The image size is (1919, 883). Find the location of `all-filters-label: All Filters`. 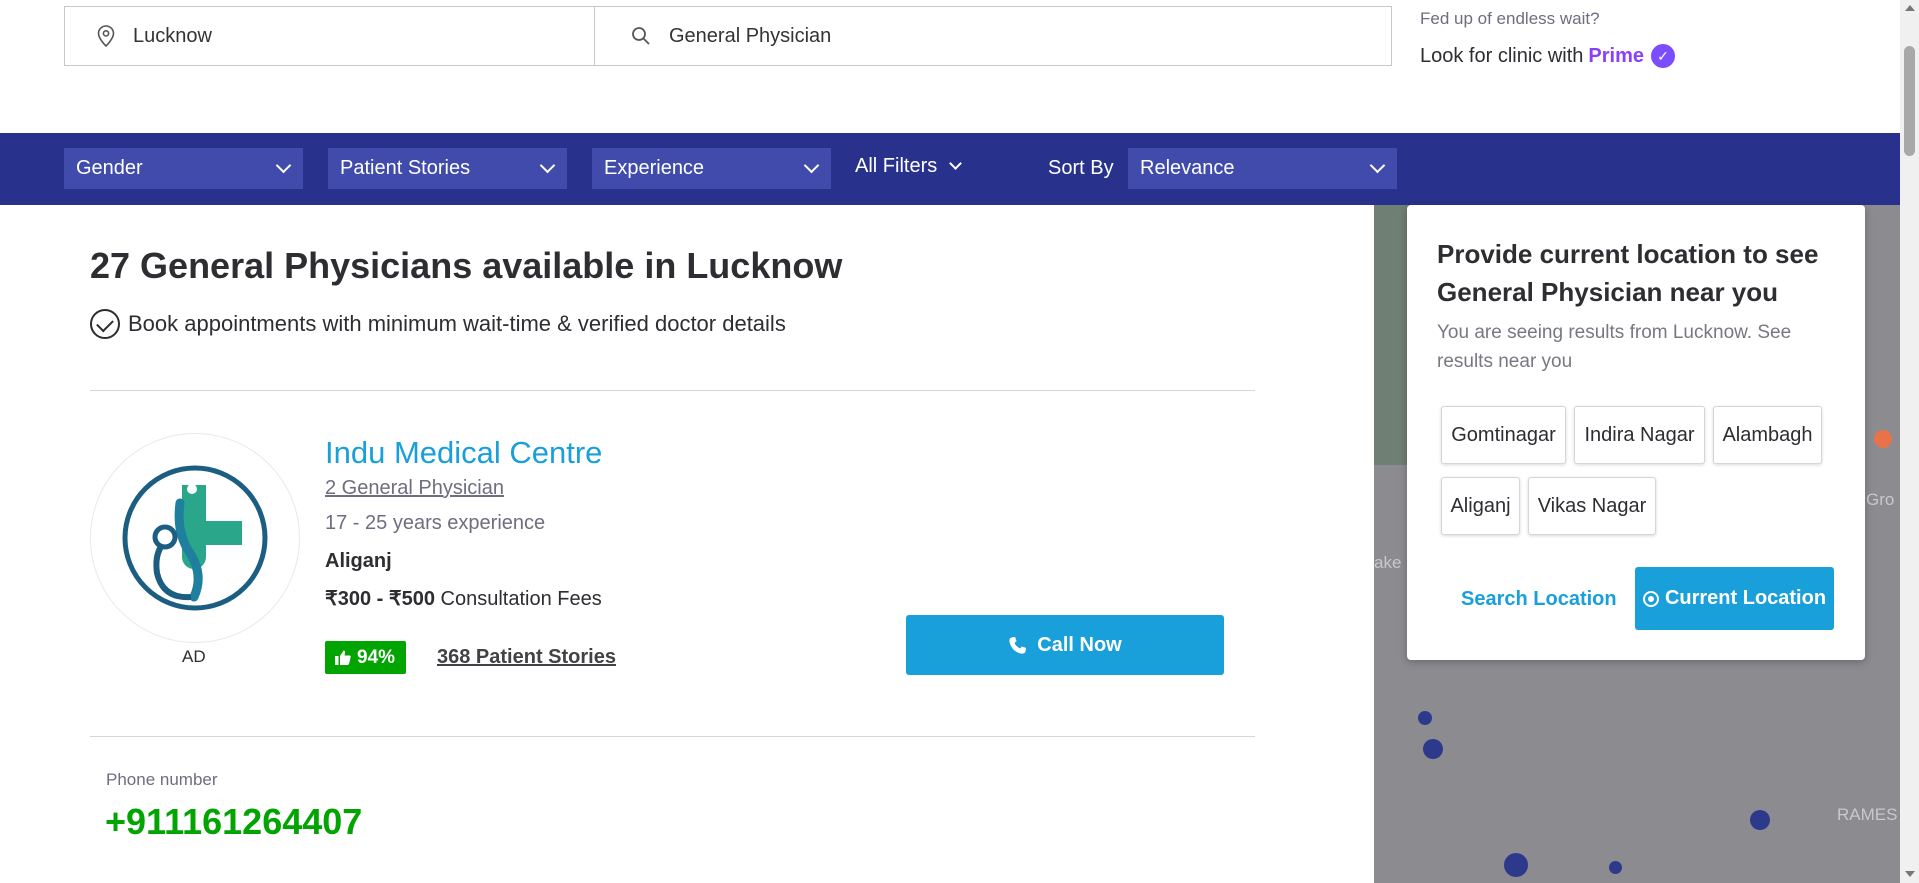

all-filters-label: All Filters is located at coordinates (896, 166).